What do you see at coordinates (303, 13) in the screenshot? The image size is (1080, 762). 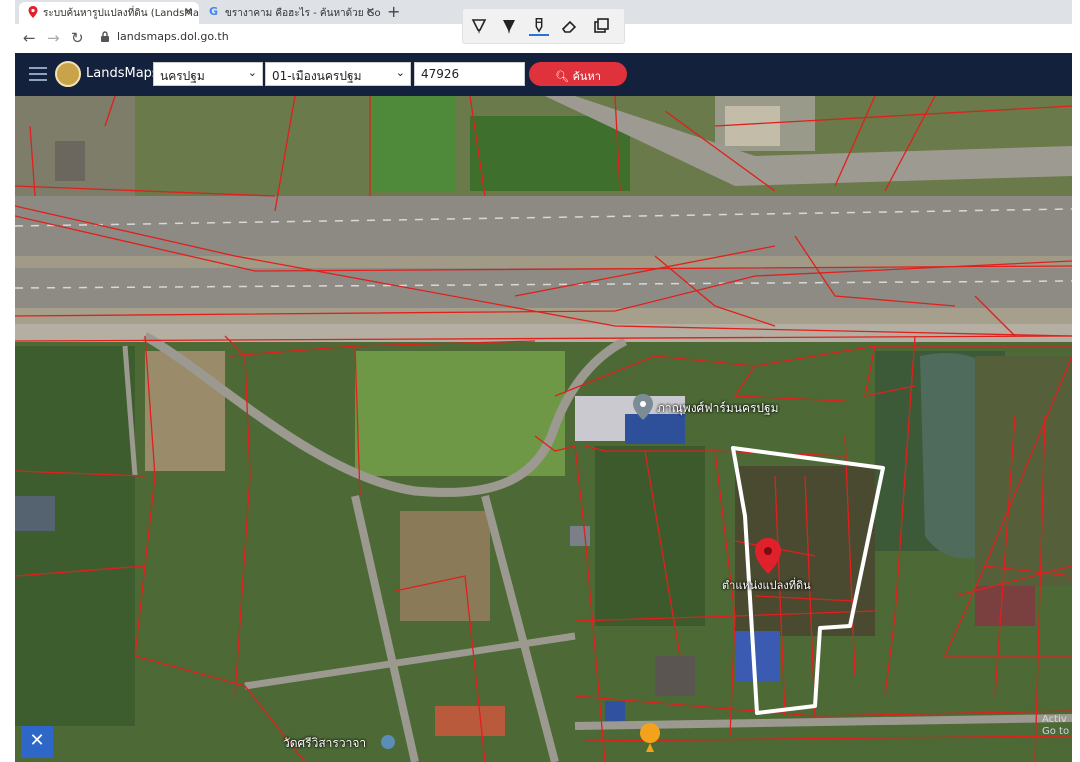 I see `tab-label: ขรางาคาม คือฮะไร - ค้นหาด้วย Google` at bounding box center [303, 13].